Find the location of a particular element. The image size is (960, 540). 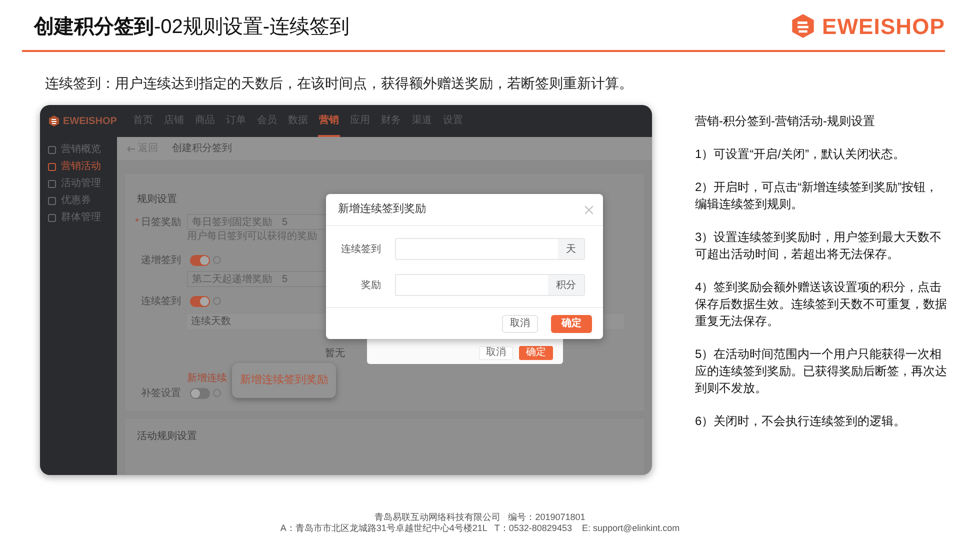

dialog-title: 新增连续签到奖励 is located at coordinates (382, 210).